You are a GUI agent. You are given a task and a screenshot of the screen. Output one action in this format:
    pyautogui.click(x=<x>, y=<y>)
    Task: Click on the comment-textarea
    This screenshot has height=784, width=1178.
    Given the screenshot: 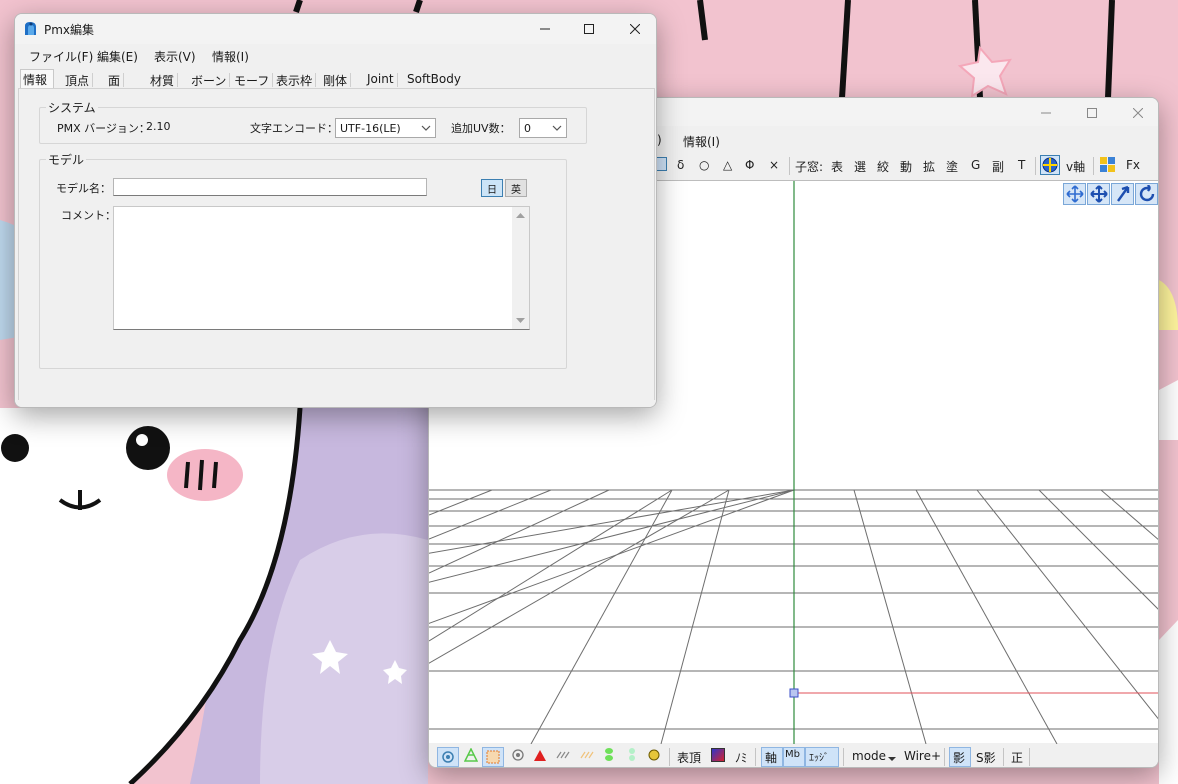 What is the action you would take?
    pyautogui.click(x=321, y=268)
    